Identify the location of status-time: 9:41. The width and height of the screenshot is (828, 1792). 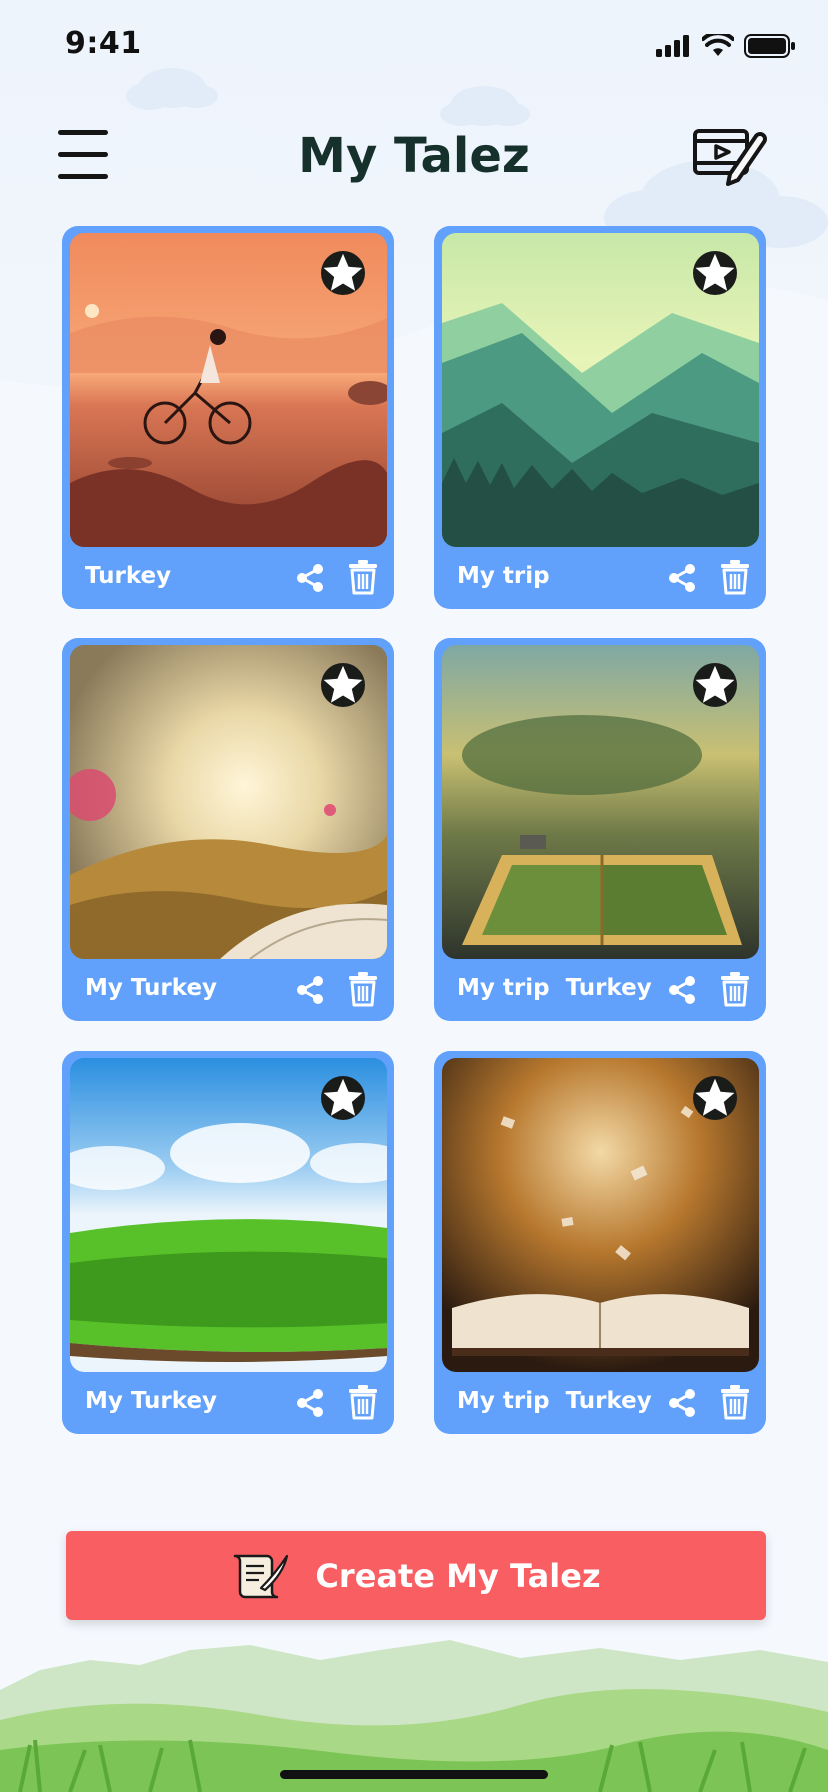
(103, 43).